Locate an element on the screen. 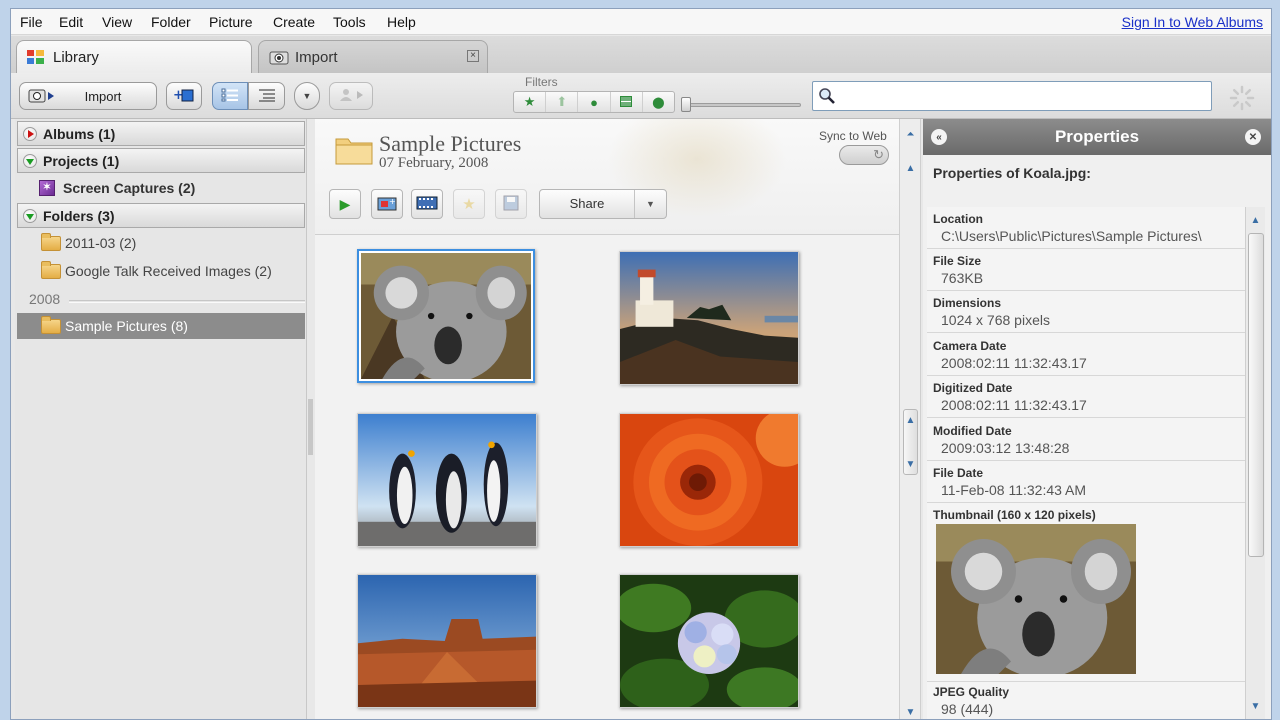 This screenshot has height=720, width=1280. panel-splitter is located at coordinates (310, 427).